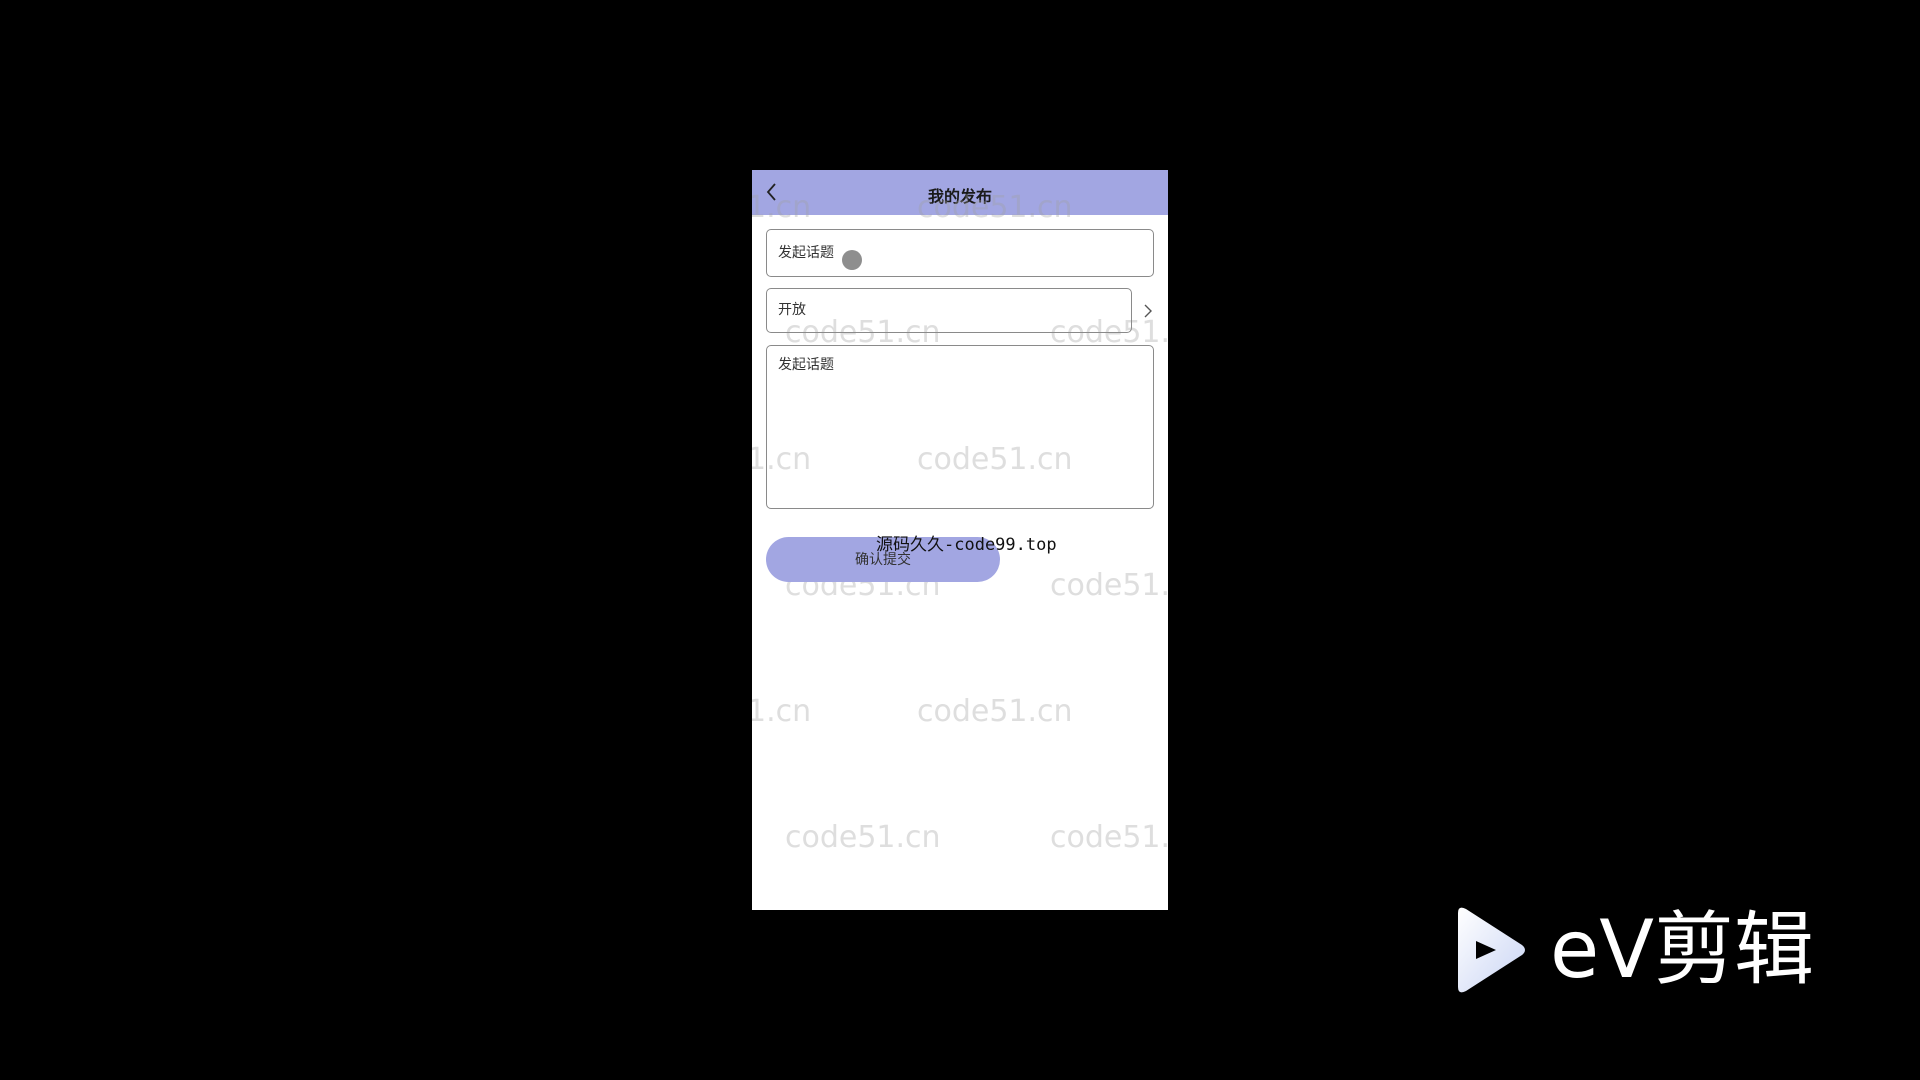 Image resolution: width=1920 pixels, height=1080 pixels. Describe the element at coordinates (960, 427) in the screenshot. I see `topic-content-textarea: 发起话题` at that location.